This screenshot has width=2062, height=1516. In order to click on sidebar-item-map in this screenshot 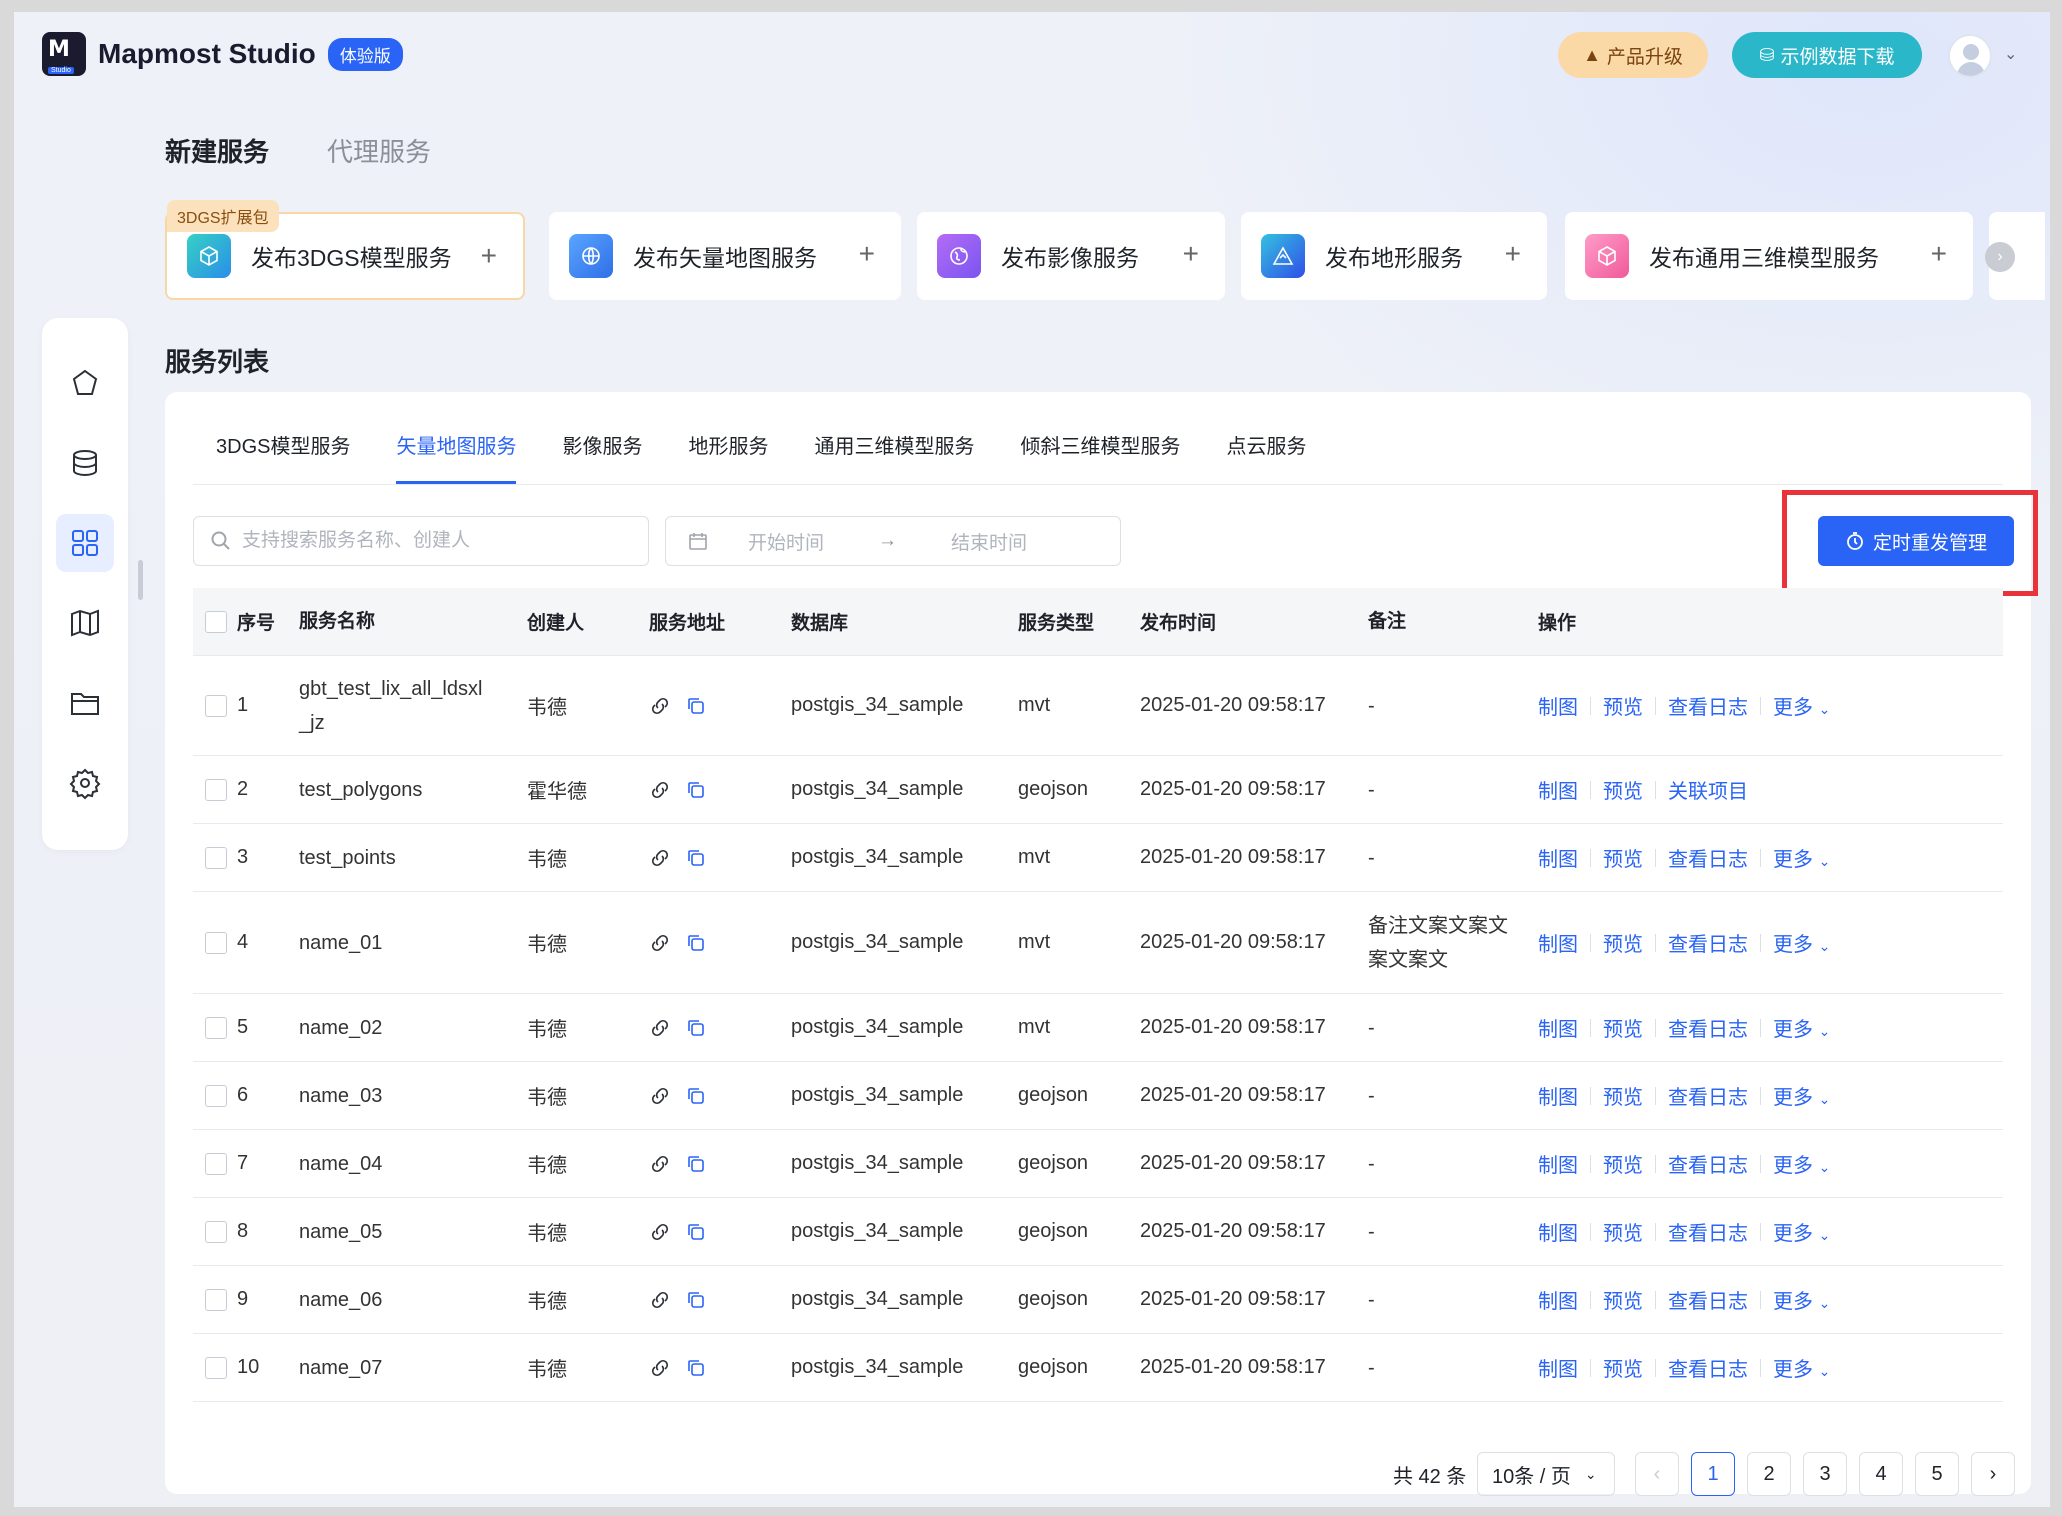, I will do `click(85, 623)`.